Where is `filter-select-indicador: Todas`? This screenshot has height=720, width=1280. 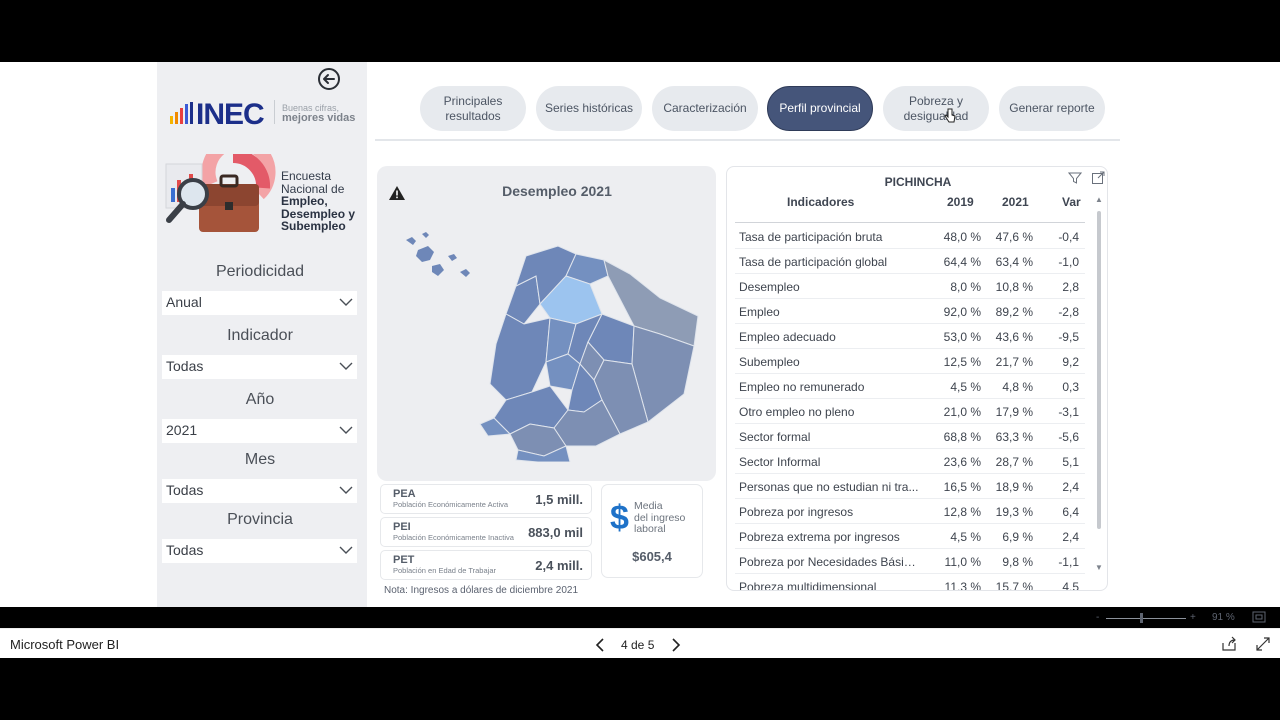
filter-select-indicador: Todas is located at coordinates (259, 367).